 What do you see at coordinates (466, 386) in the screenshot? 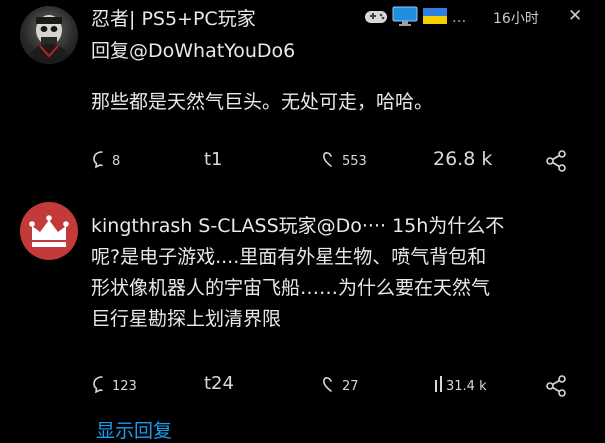
I see `comment2-views-count: 31.4 k` at bounding box center [466, 386].